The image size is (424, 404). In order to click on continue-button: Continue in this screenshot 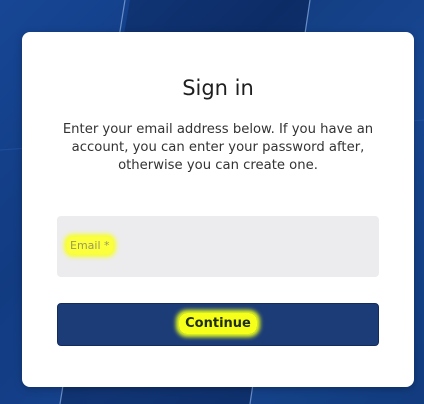, I will do `click(218, 324)`.